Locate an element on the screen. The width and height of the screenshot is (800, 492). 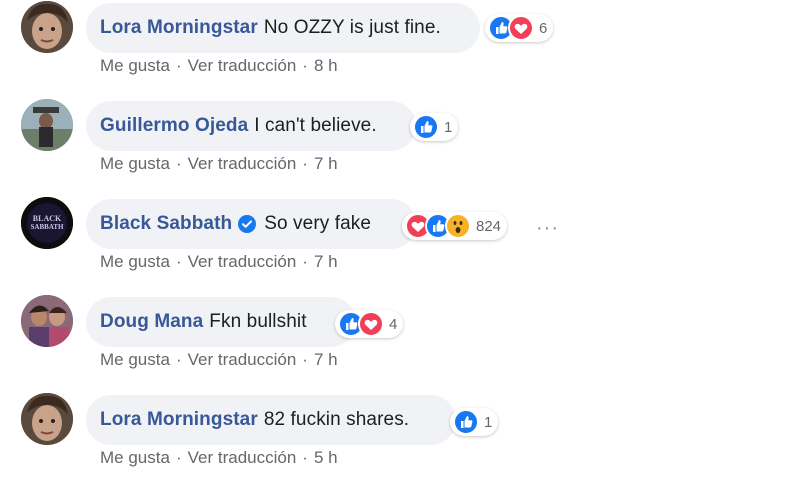
reaction-count: 6 is located at coordinates (543, 28).